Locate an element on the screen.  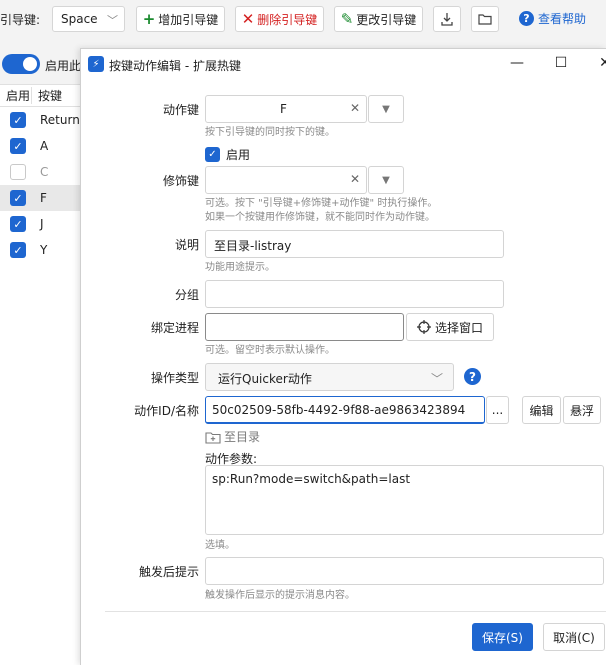
cancel-button: 取消(C) is located at coordinates (574, 637).